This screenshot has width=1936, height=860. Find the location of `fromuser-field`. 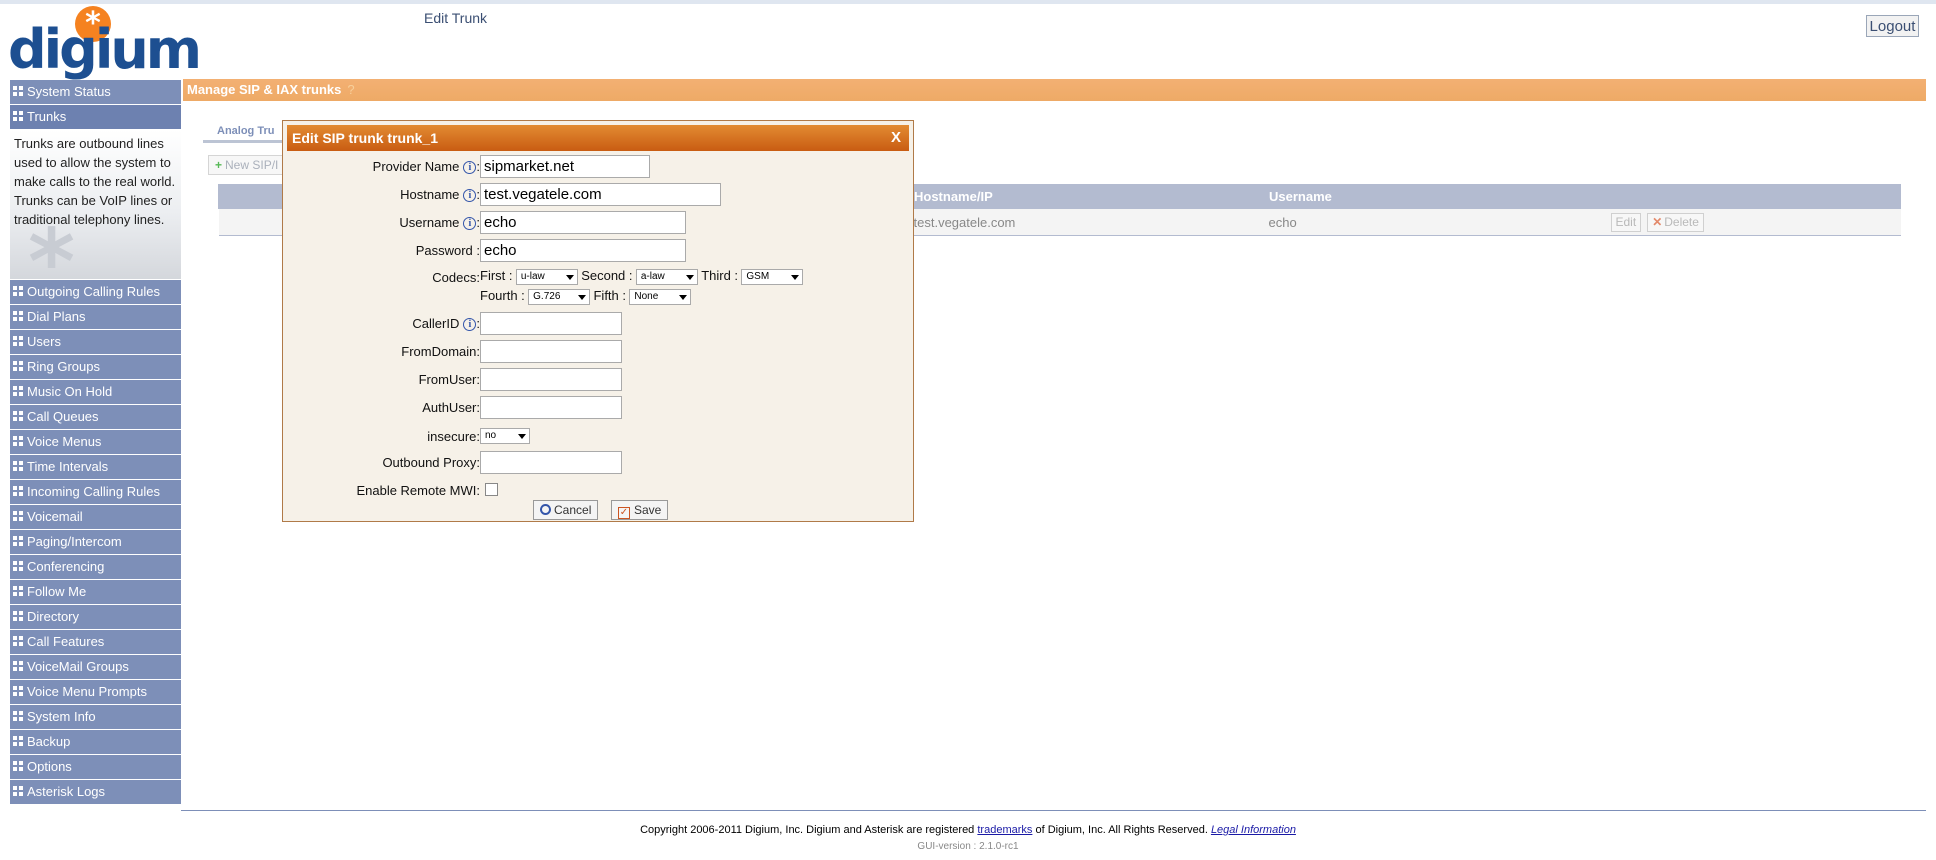

fromuser-field is located at coordinates (551, 379).